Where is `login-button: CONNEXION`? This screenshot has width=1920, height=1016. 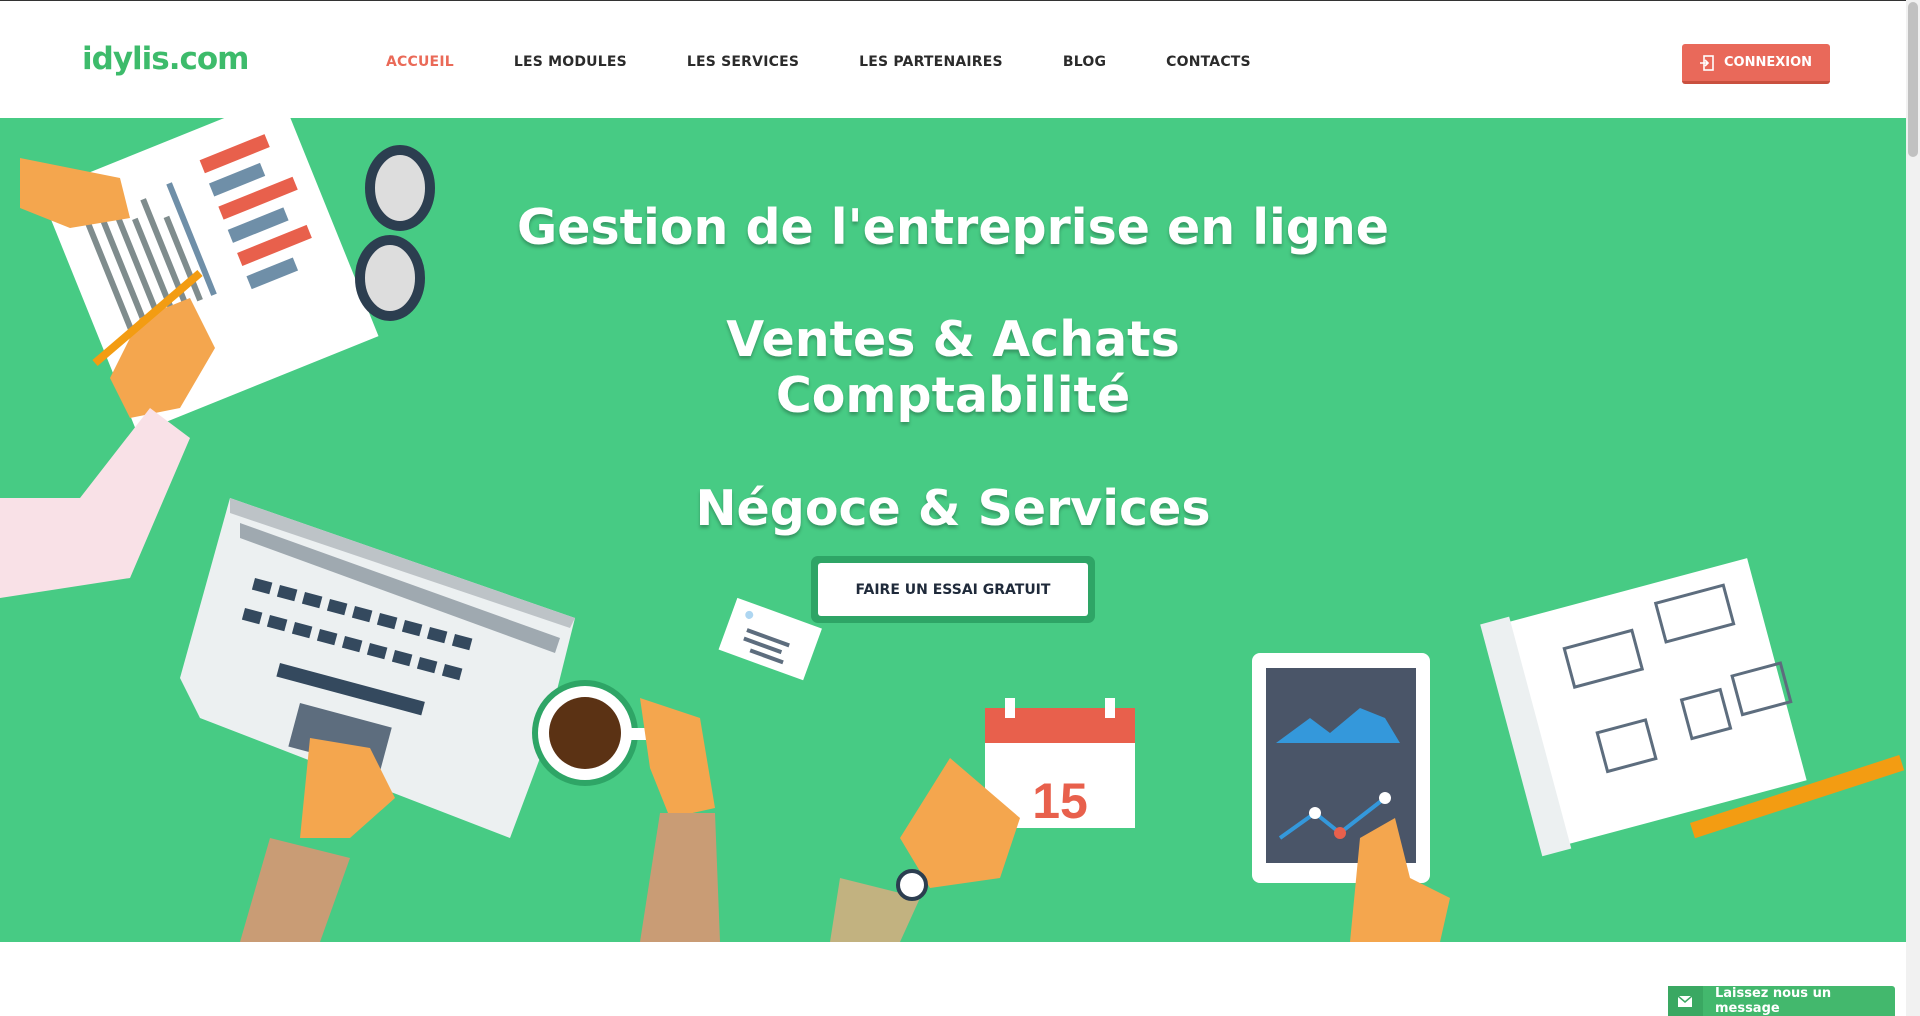
login-button: CONNEXION is located at coordinates (1756, 64).